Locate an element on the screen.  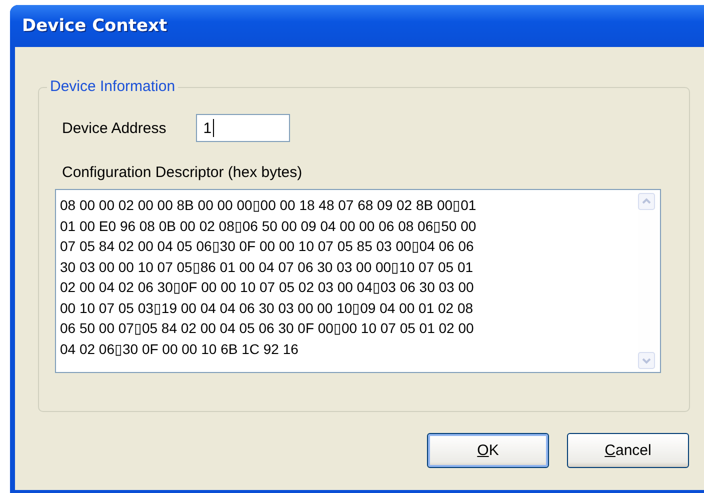
scroll-down-icon is located at coordinates (646, 360).